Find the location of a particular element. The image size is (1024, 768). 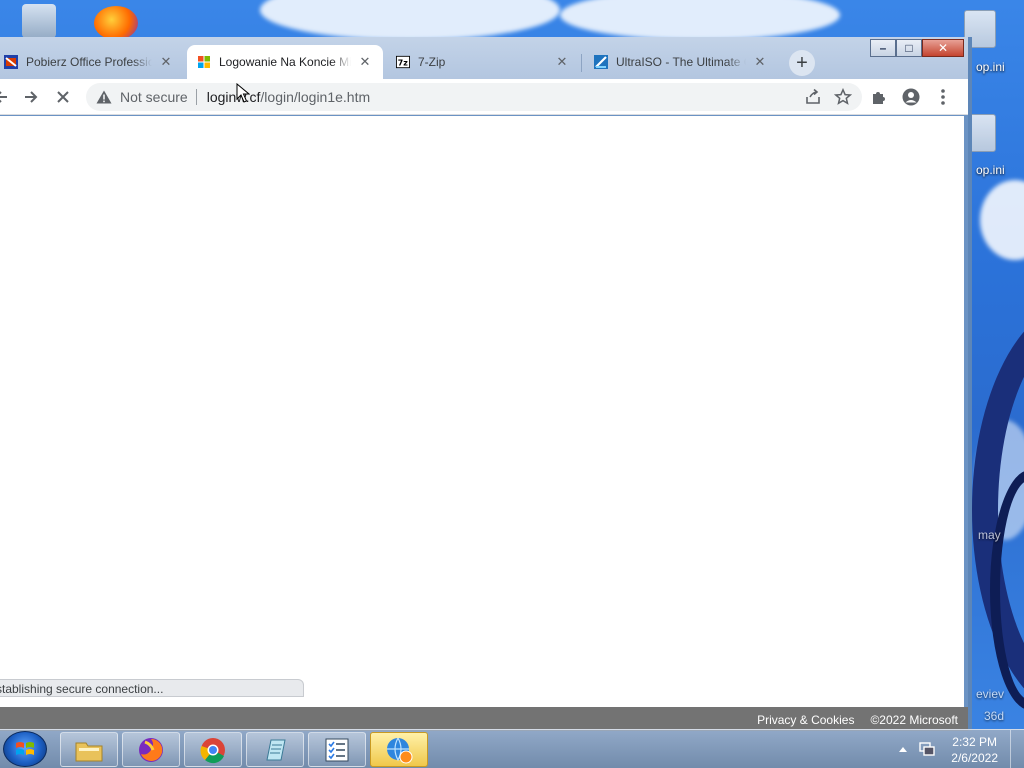

mouse-cursor-icon is located at coordinates (243, 93).